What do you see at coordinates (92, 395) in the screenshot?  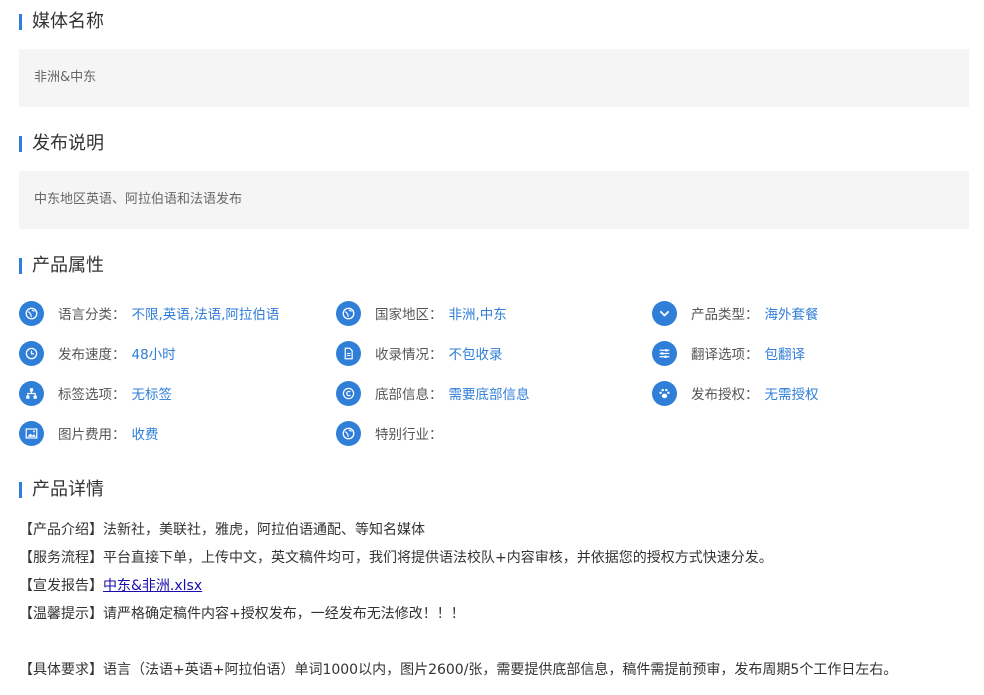 I see `attr-label: 标签选项：` at bounding box center [92, 395].